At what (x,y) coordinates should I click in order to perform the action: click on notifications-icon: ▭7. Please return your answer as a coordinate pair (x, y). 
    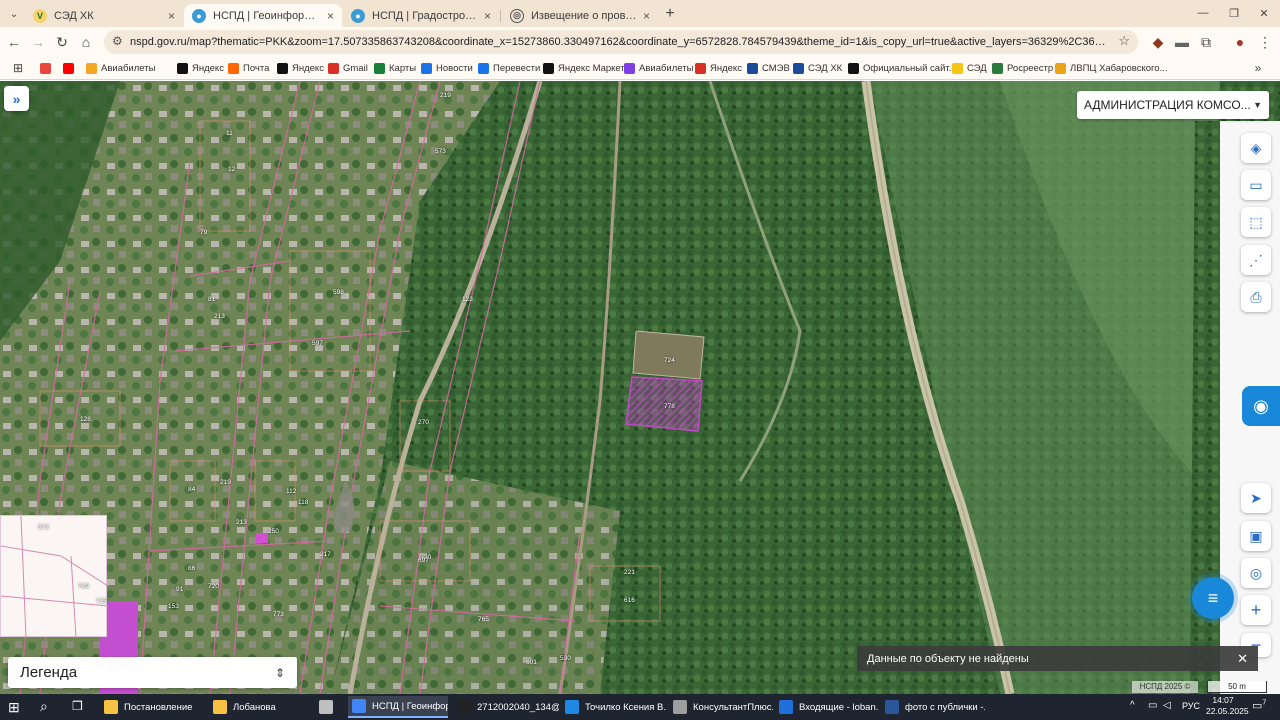
    Looking at the image, I should click on (1259, 705).